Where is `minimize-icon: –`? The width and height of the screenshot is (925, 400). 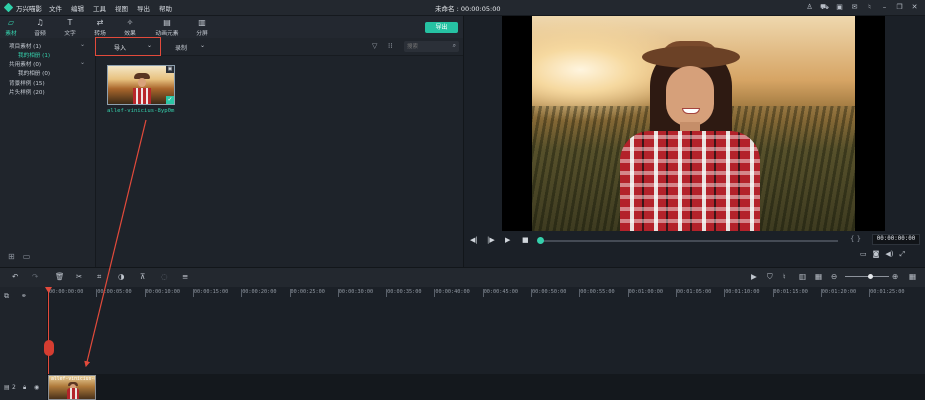 minimize-icon: – is located at coordinates (884, 7).